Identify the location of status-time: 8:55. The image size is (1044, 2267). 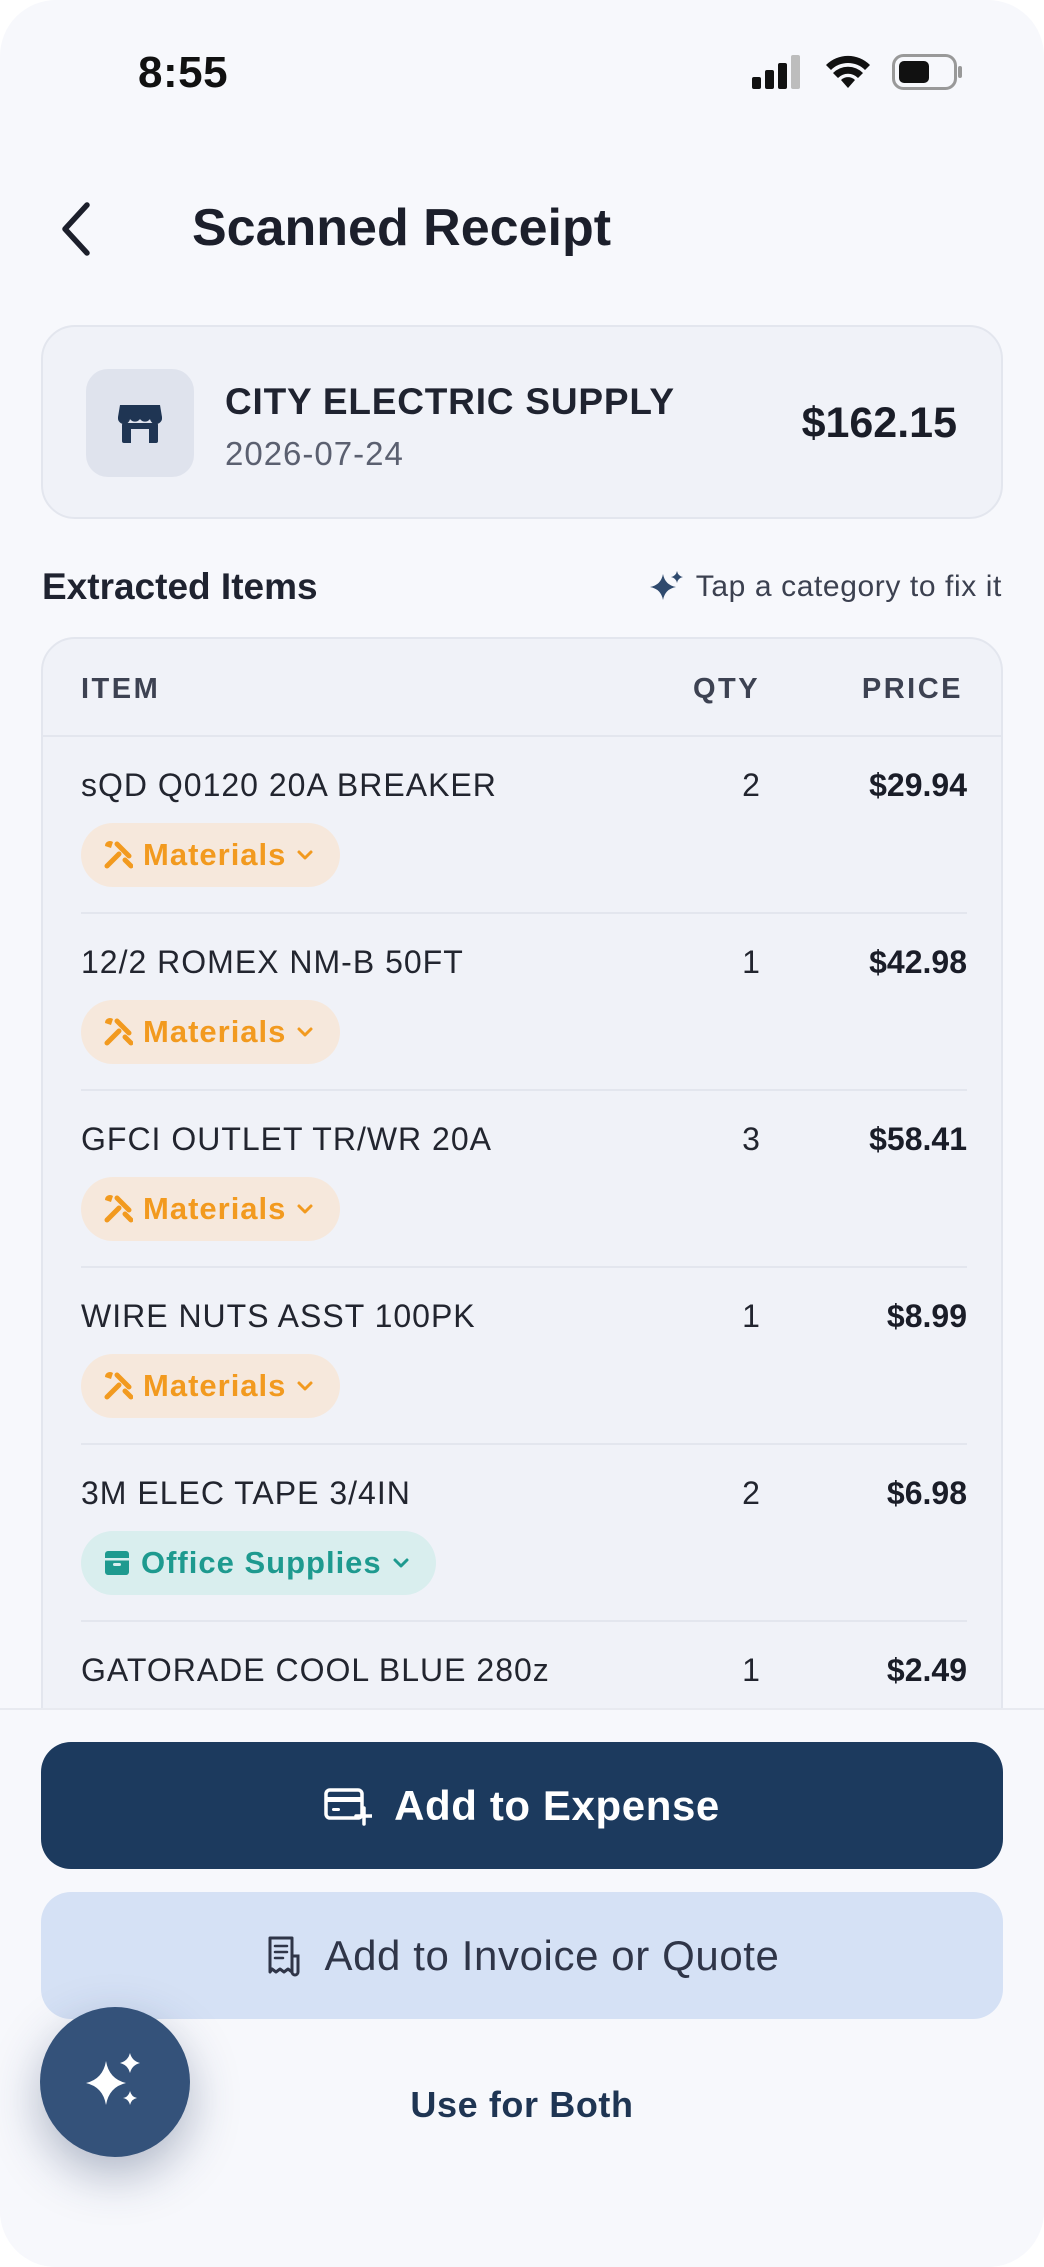
(183, 72).